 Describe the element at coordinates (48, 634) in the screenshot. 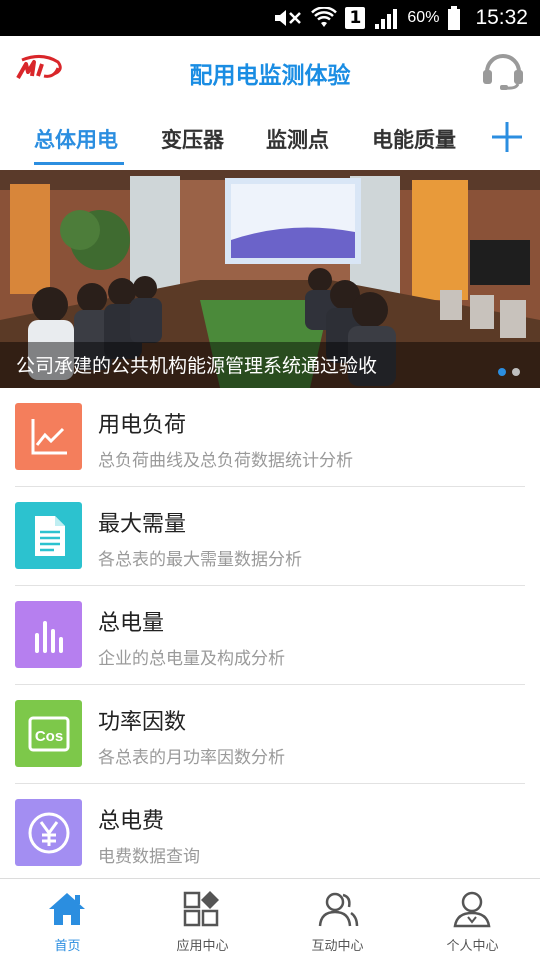

I see `bar-chart-icon` at that location.